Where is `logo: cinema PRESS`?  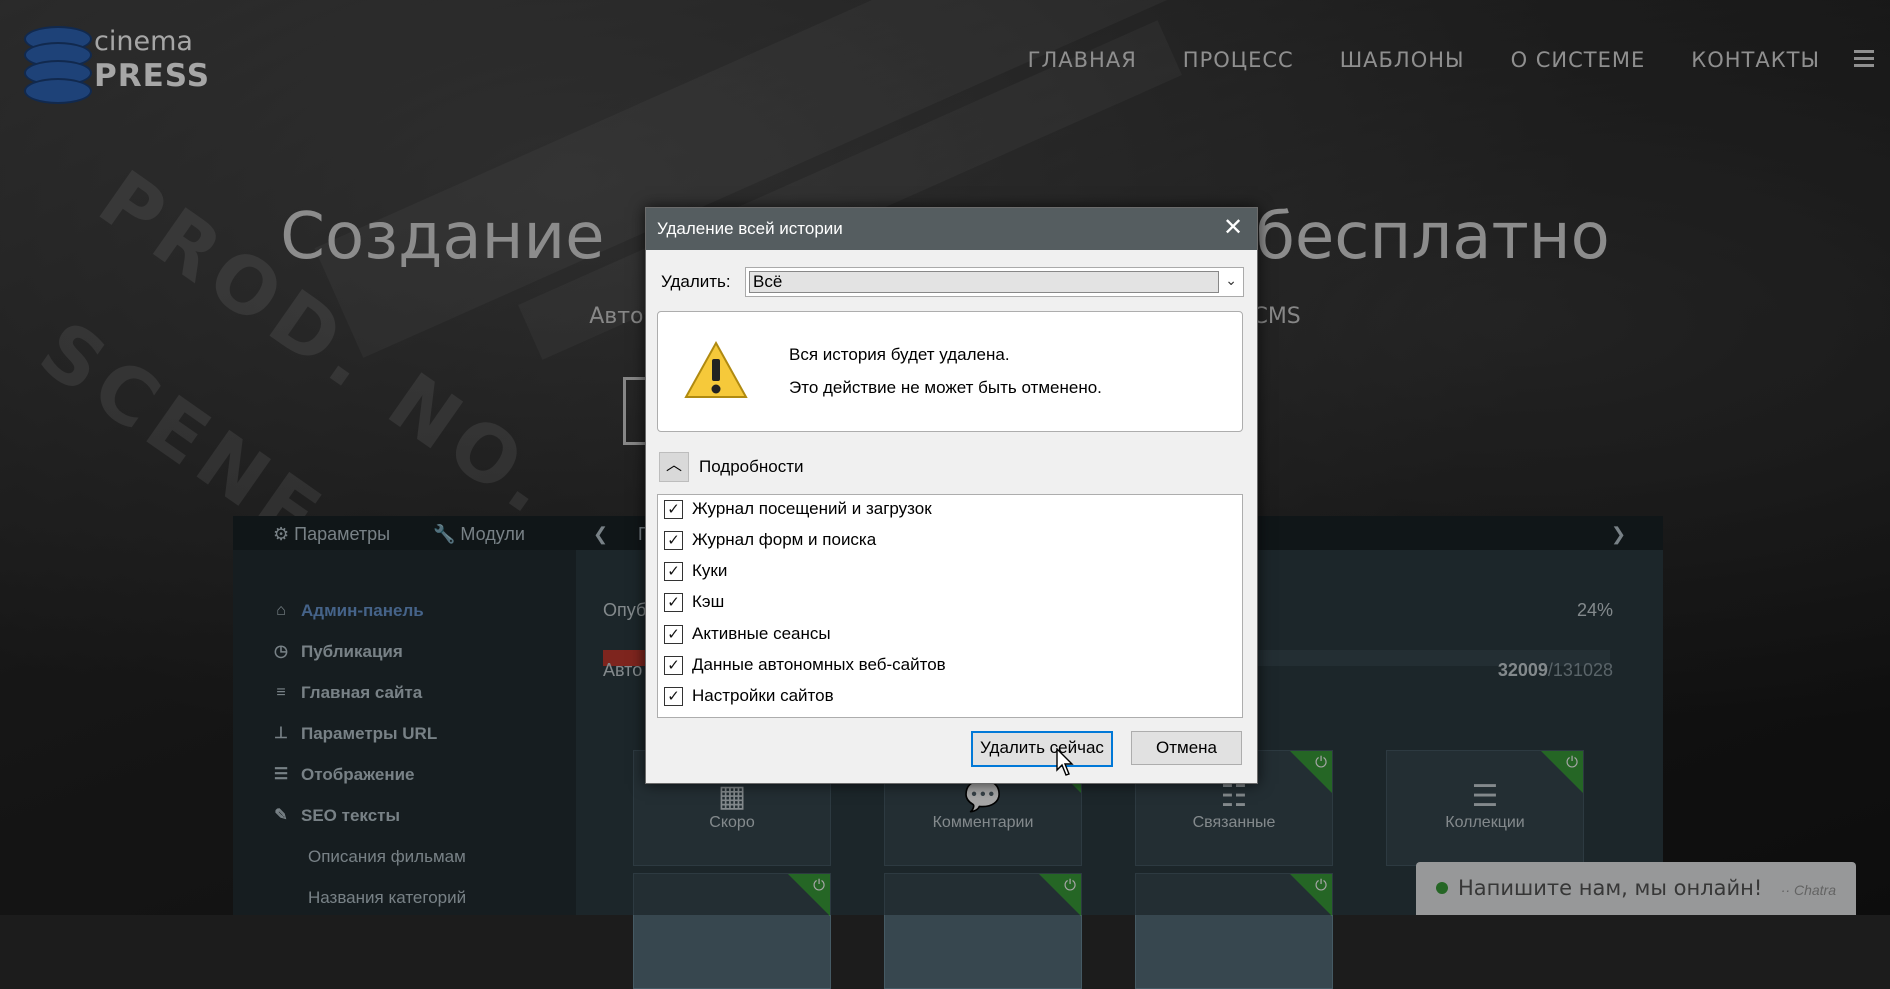
logo: cinema PRESS is located at coordinates (116, 63).